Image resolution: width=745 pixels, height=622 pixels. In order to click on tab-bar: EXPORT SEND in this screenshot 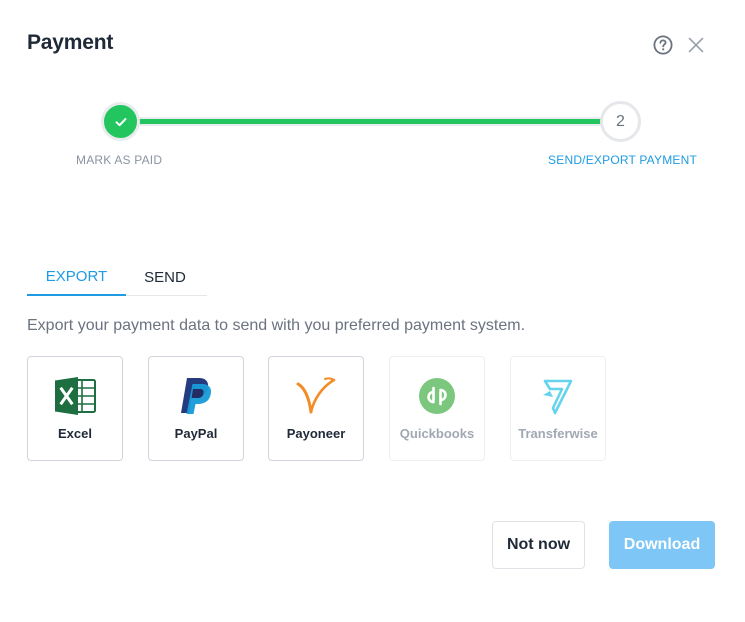, I will do `click(117, 277)`.